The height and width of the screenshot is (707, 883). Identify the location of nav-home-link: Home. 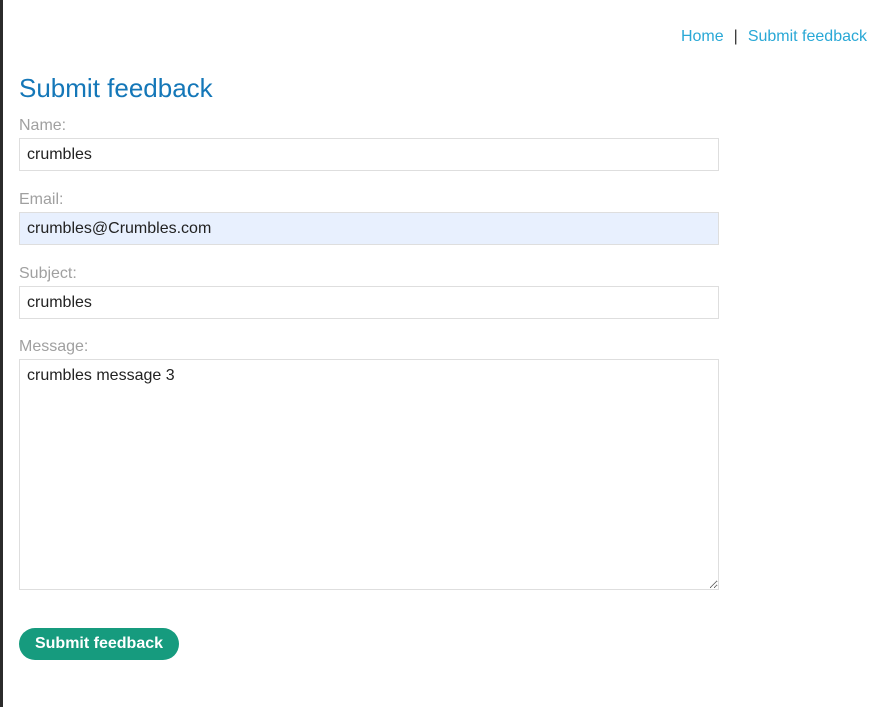
(702, 36).